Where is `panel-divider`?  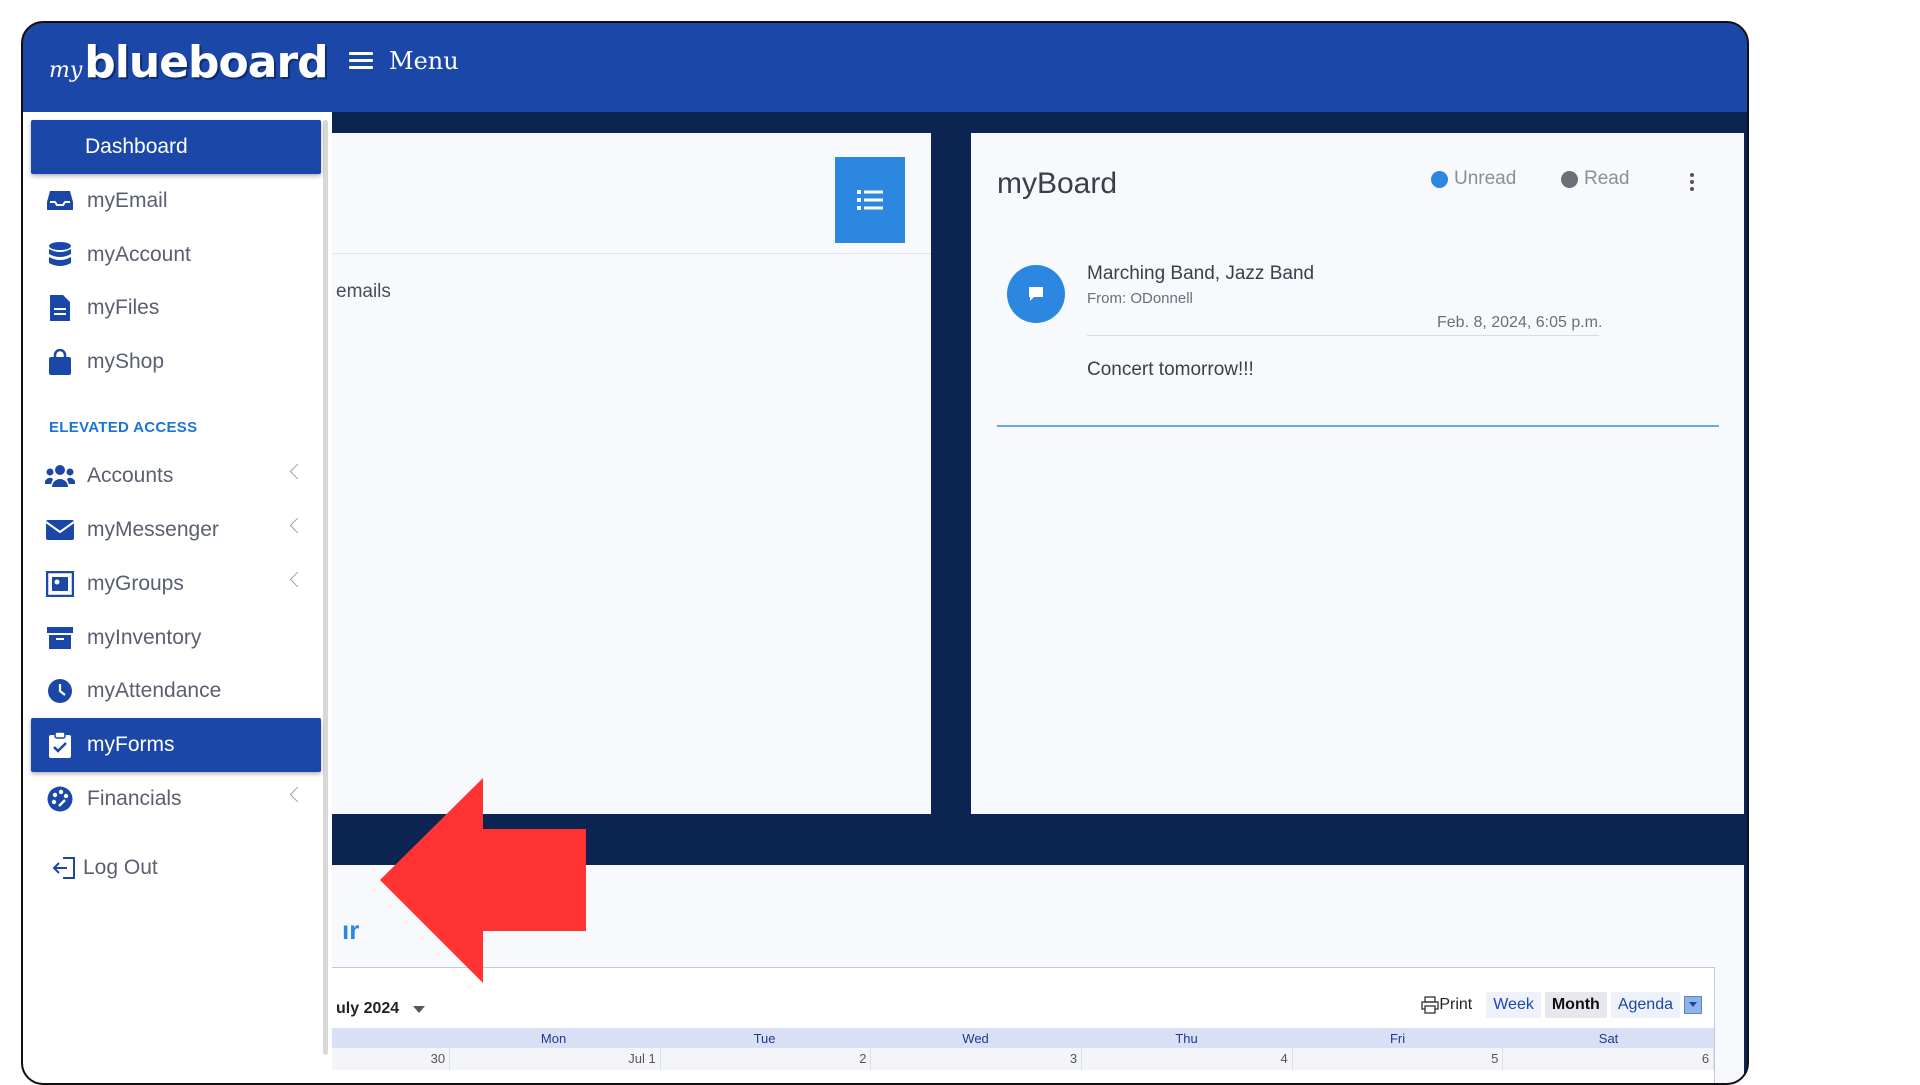 panel-divider is located at coordinates (631, 253).